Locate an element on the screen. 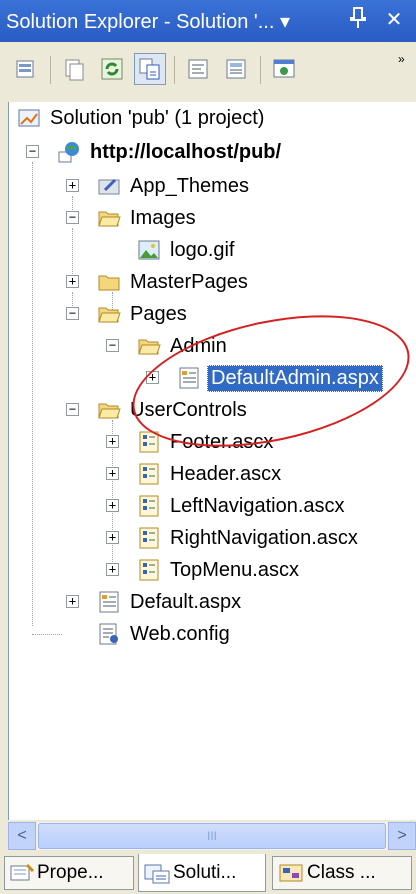 Image resolution: width=416 pixels, height=894 pixels. title-bar: Solution Explorer - Solution '... ▾ ✕ is located at coordinates (208, 21).